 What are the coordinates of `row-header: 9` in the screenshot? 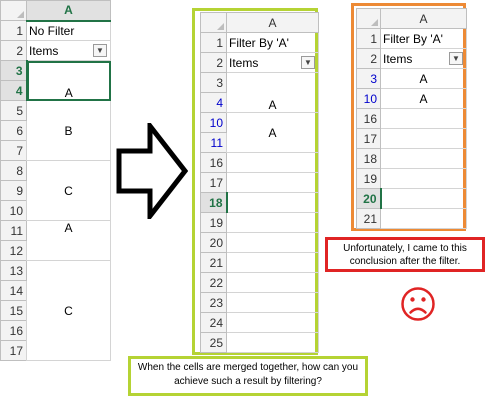 It's located at (13, 190).